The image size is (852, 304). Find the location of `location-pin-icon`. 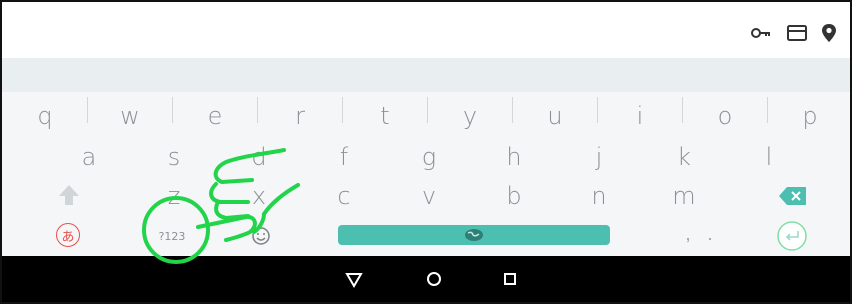

location-pin-icon is located at coordinates (829, 33).